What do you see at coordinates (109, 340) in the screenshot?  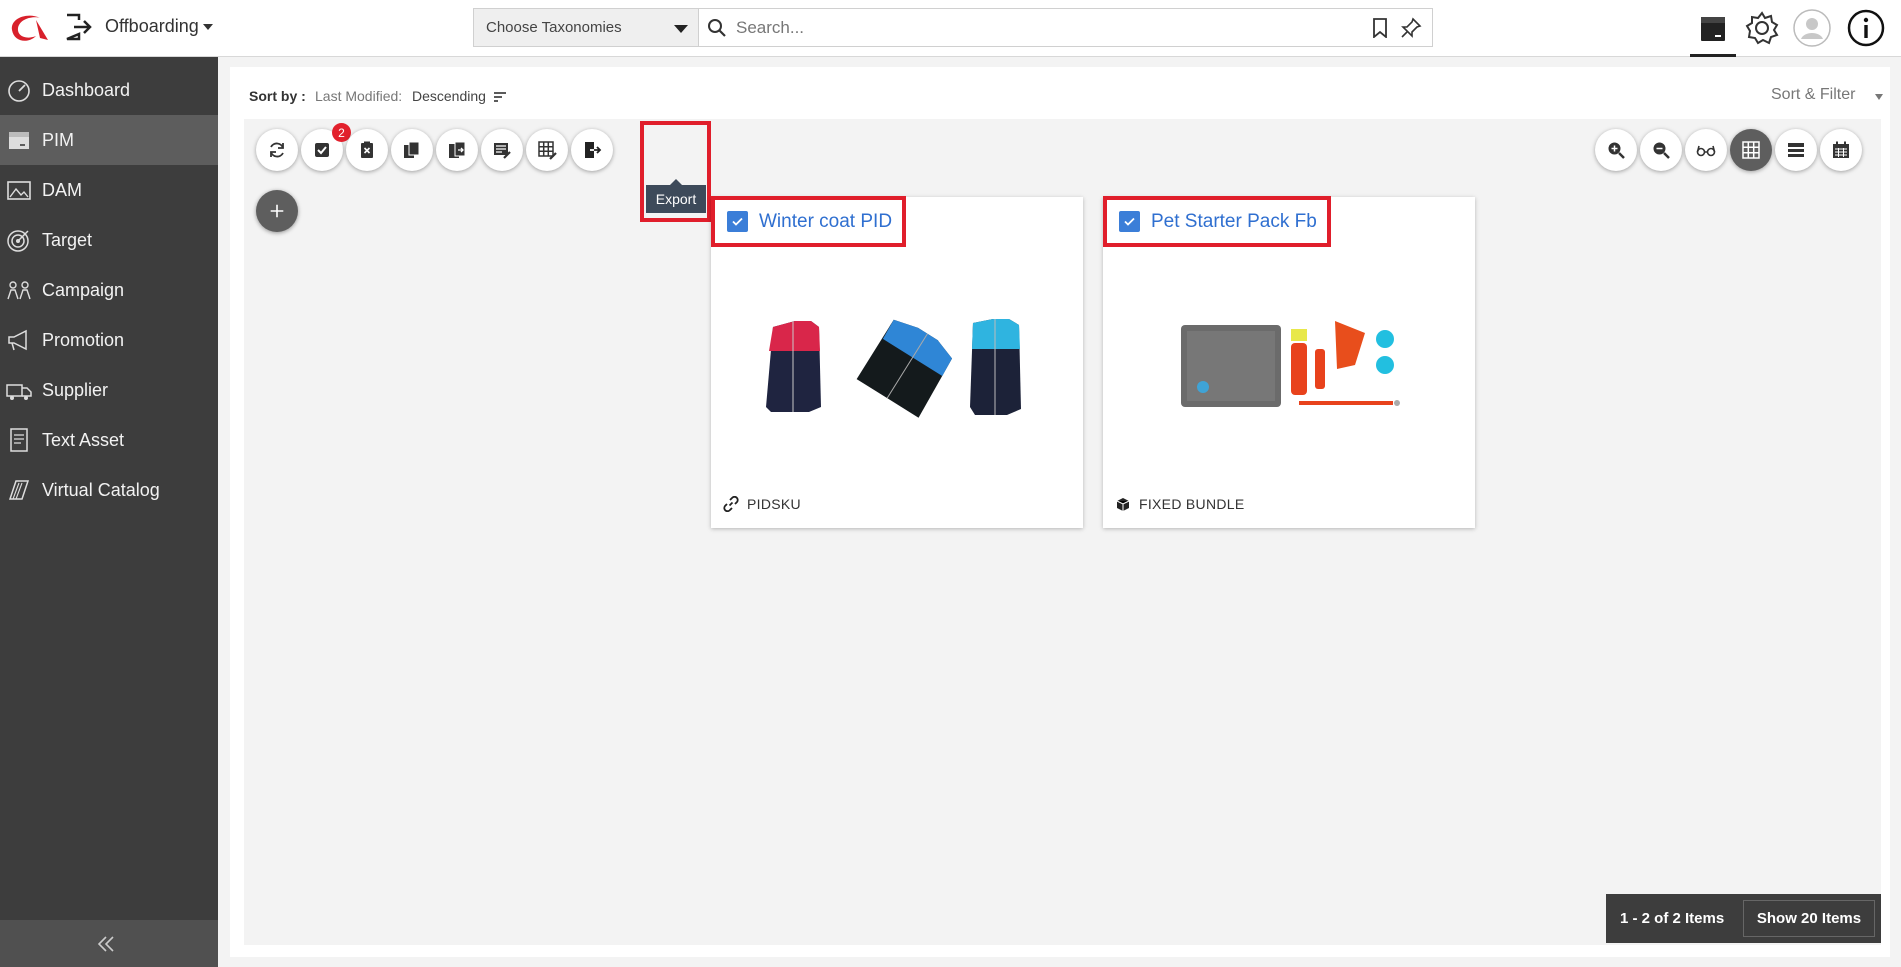 I see `sidebar-item-promotion: Promotion` at bounding box center [109, 340].